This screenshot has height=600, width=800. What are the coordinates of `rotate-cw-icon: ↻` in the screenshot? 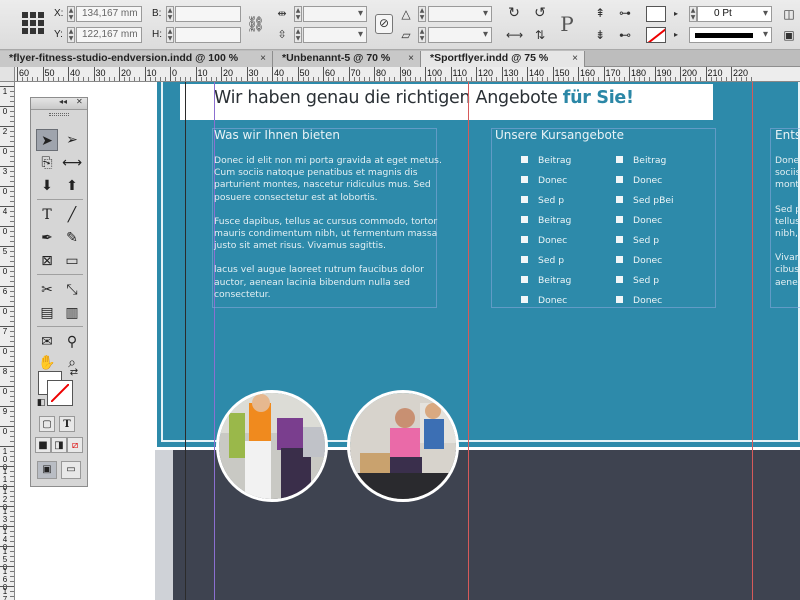 It's located at (514, 13).